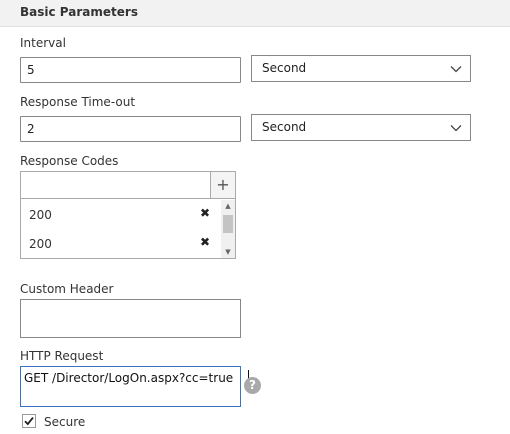  What do you see at coordinates (130, 318) in the screenshot?
I see `custom-header-textarea` at bounding box center [130, 318].